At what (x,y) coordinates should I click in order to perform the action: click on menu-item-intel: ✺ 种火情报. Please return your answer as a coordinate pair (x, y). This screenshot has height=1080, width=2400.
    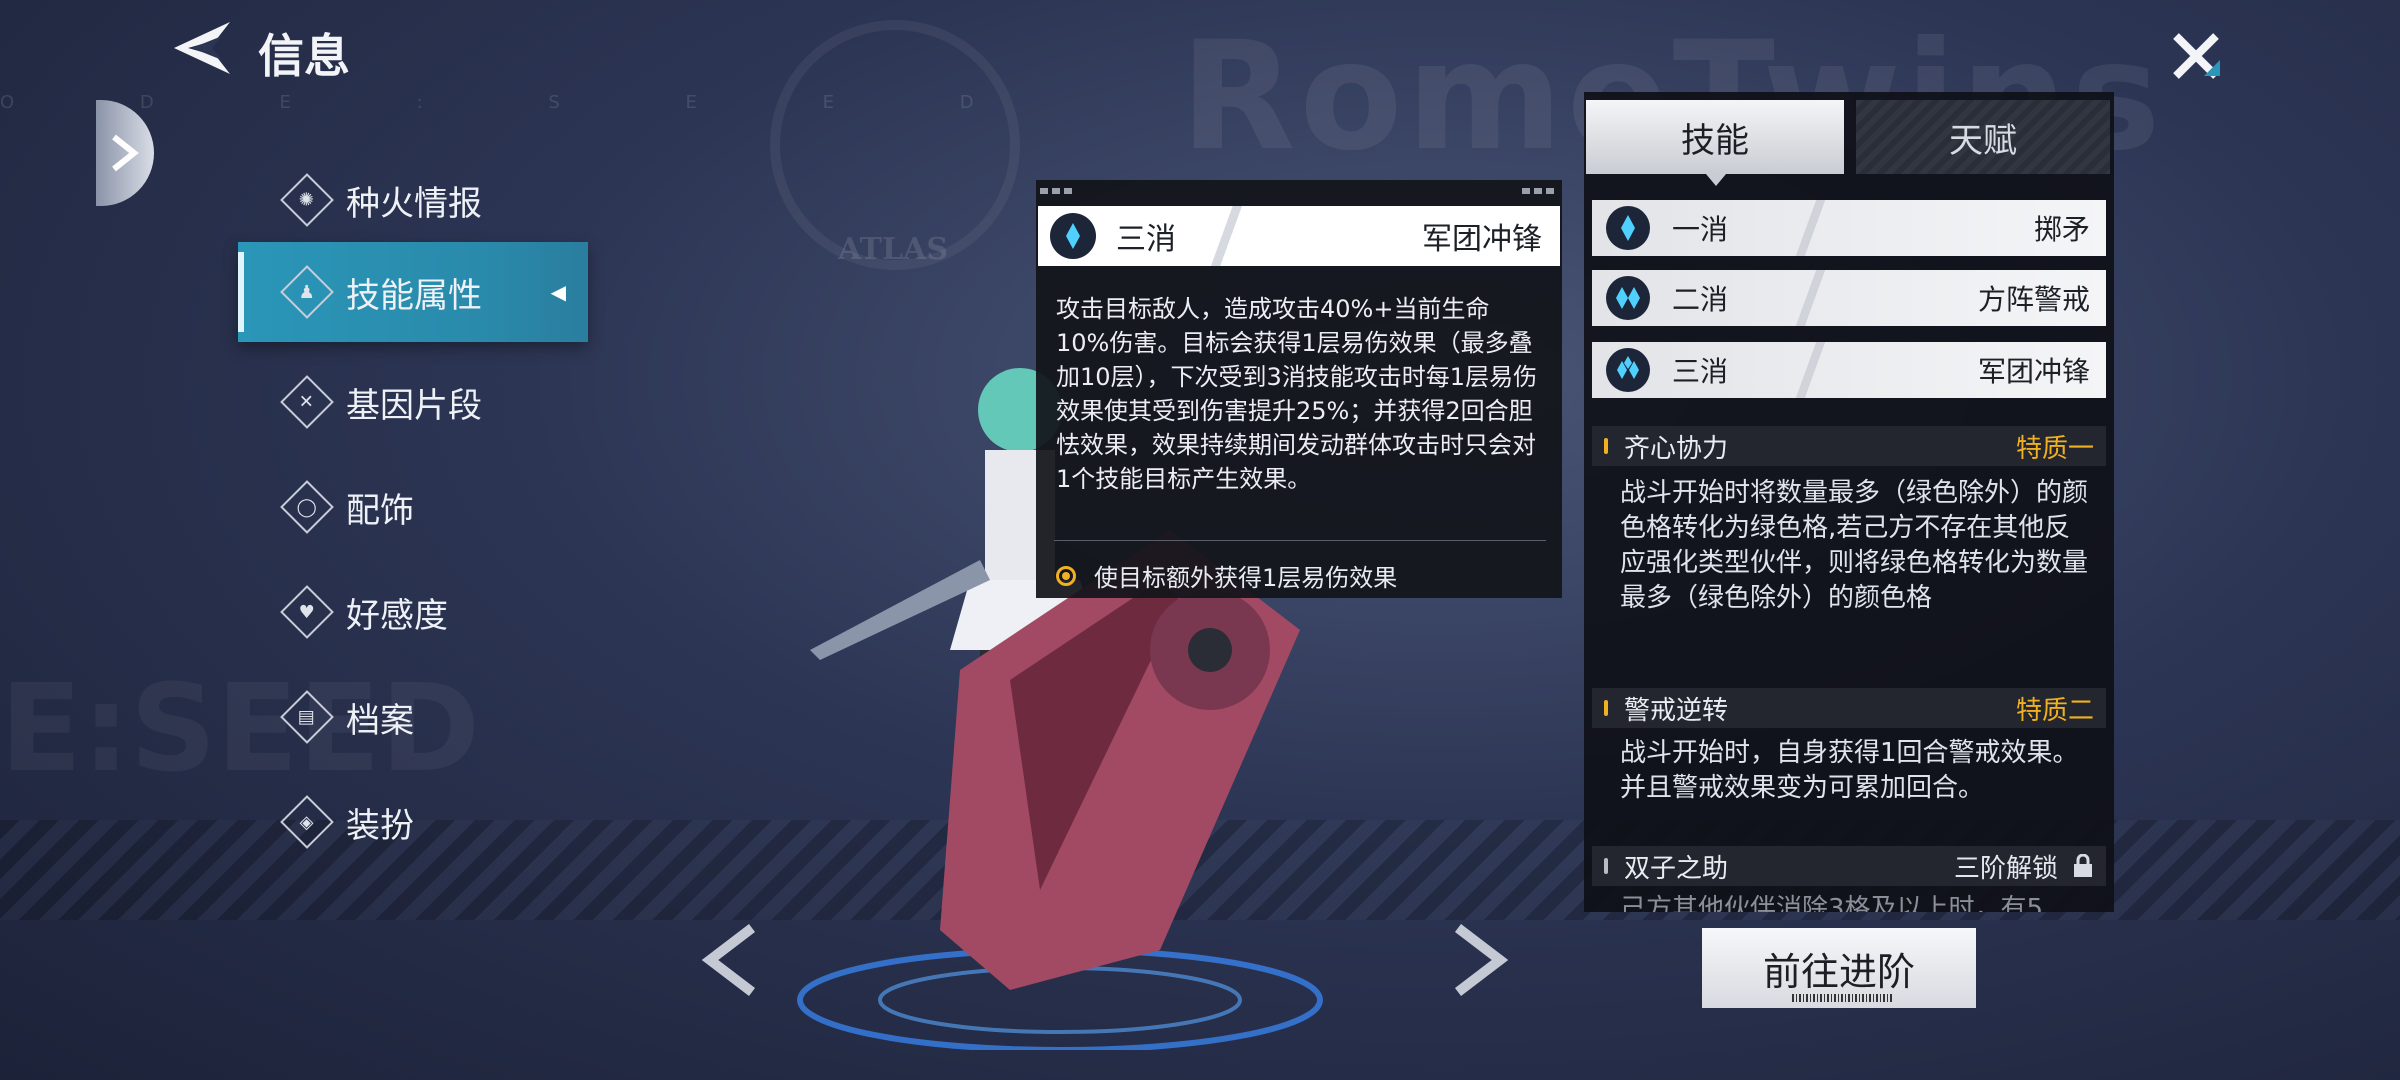
    Looking at the image, I should click on (413, 200).